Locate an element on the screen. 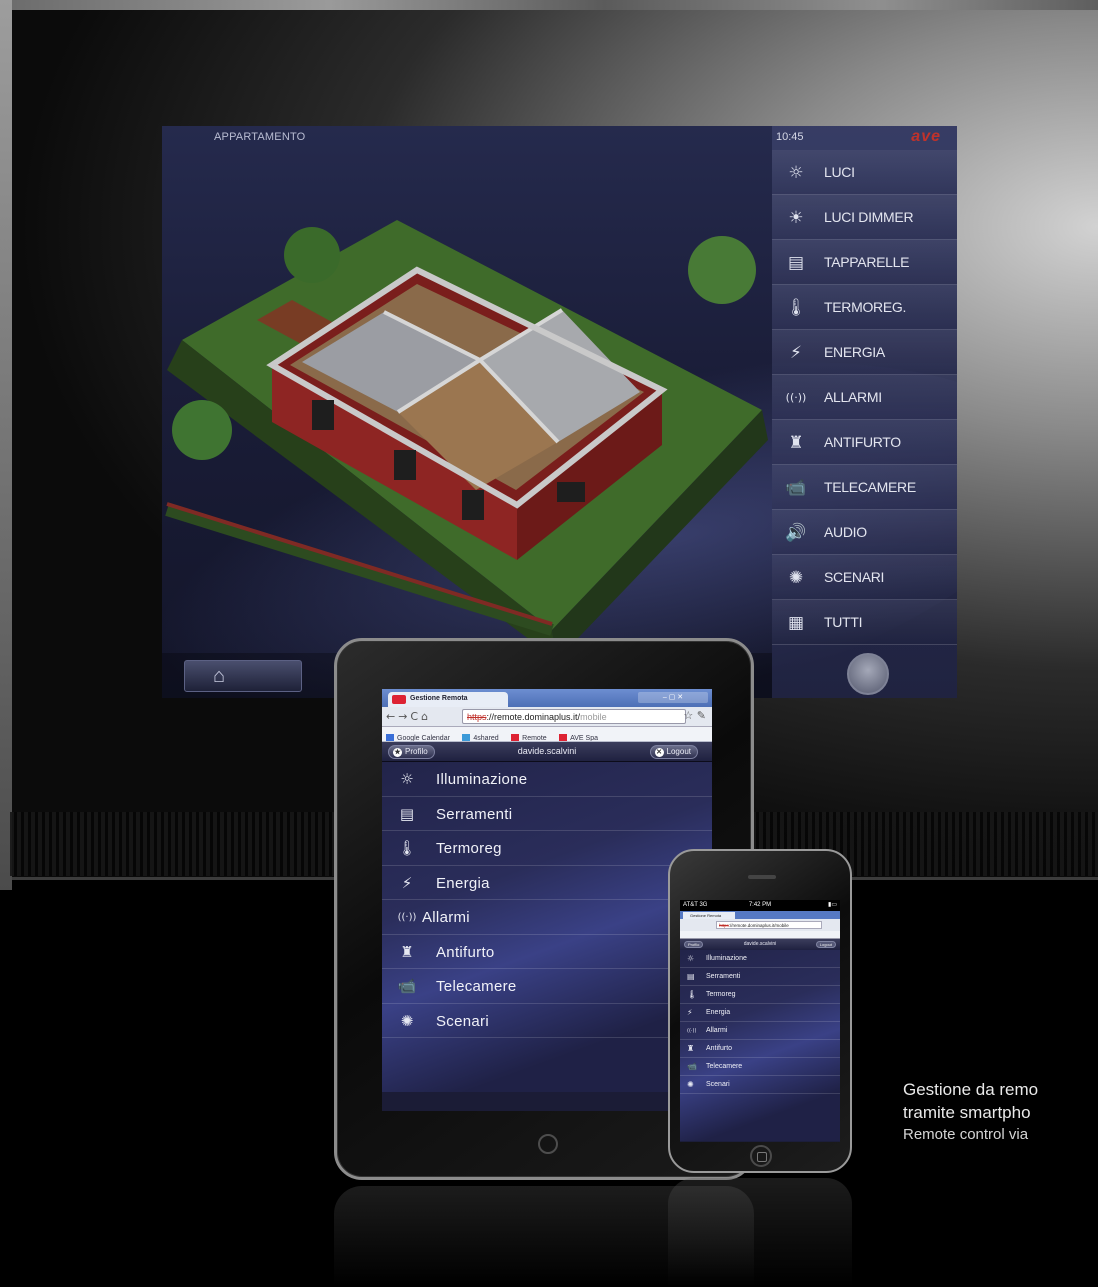 This screenshot has width=1098, height=1287. list-item-illuminazione: ☼ Illuminazione is located at coordinates (547, 779).